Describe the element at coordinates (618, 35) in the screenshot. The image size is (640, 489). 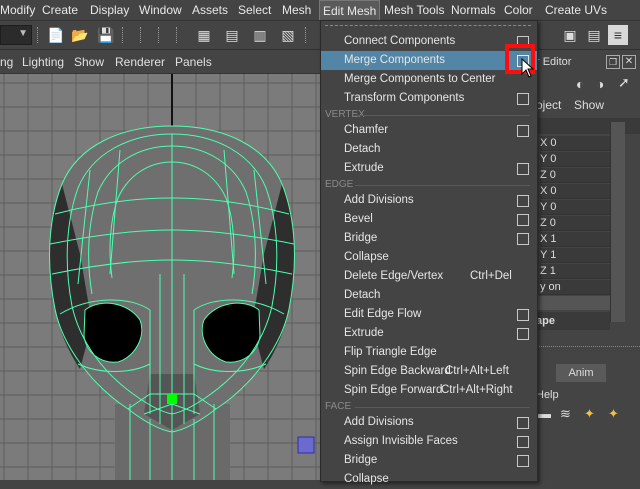
I see `layout-icon: ≡` at that location.